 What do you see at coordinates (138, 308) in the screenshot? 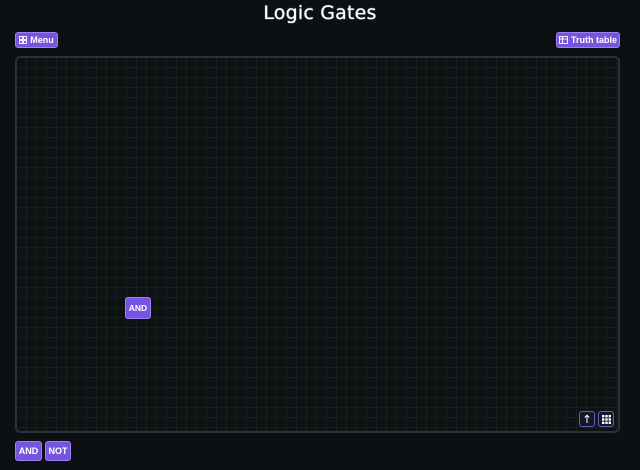
I see `canvas-gate-and: AND` at bounding box center [138, 308].